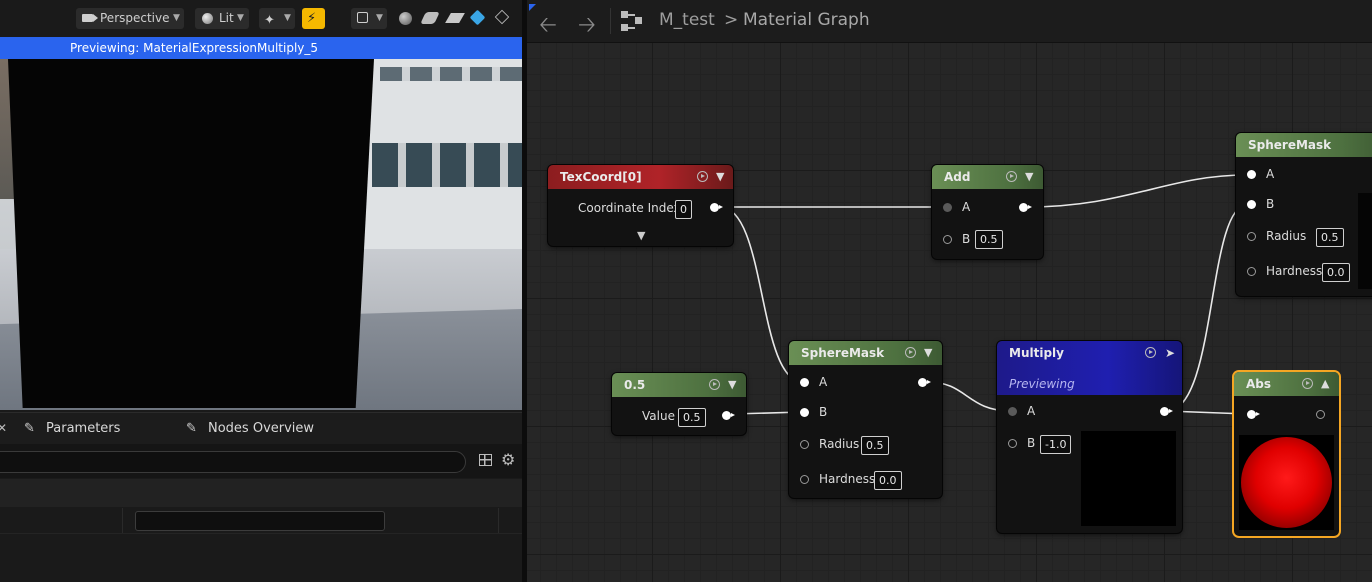  I want to click on tab-parameters-label: Parameters, so click(83, 428).